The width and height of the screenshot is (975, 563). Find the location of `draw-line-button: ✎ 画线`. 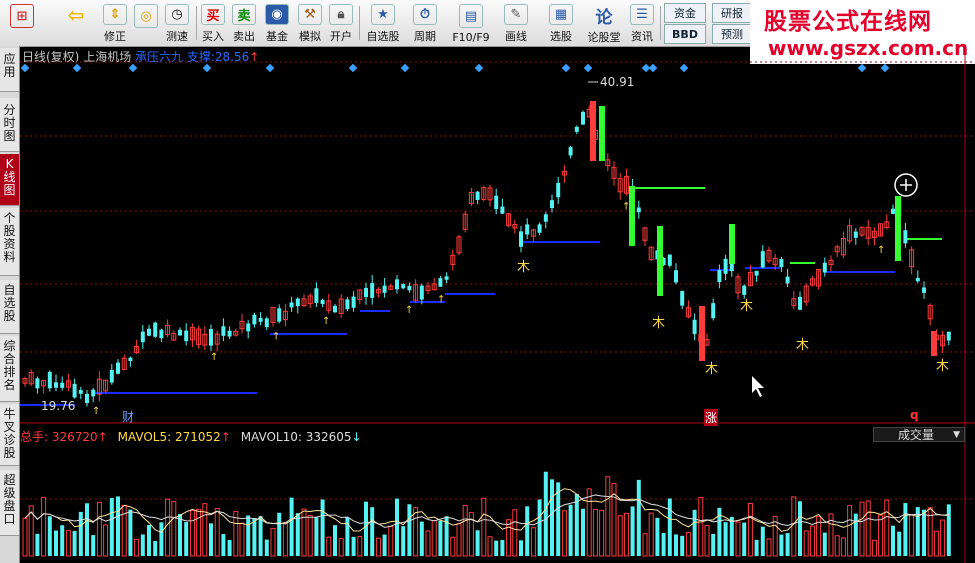

draw-line-button: ✎ 画线 is located at coordinates (516, 23).